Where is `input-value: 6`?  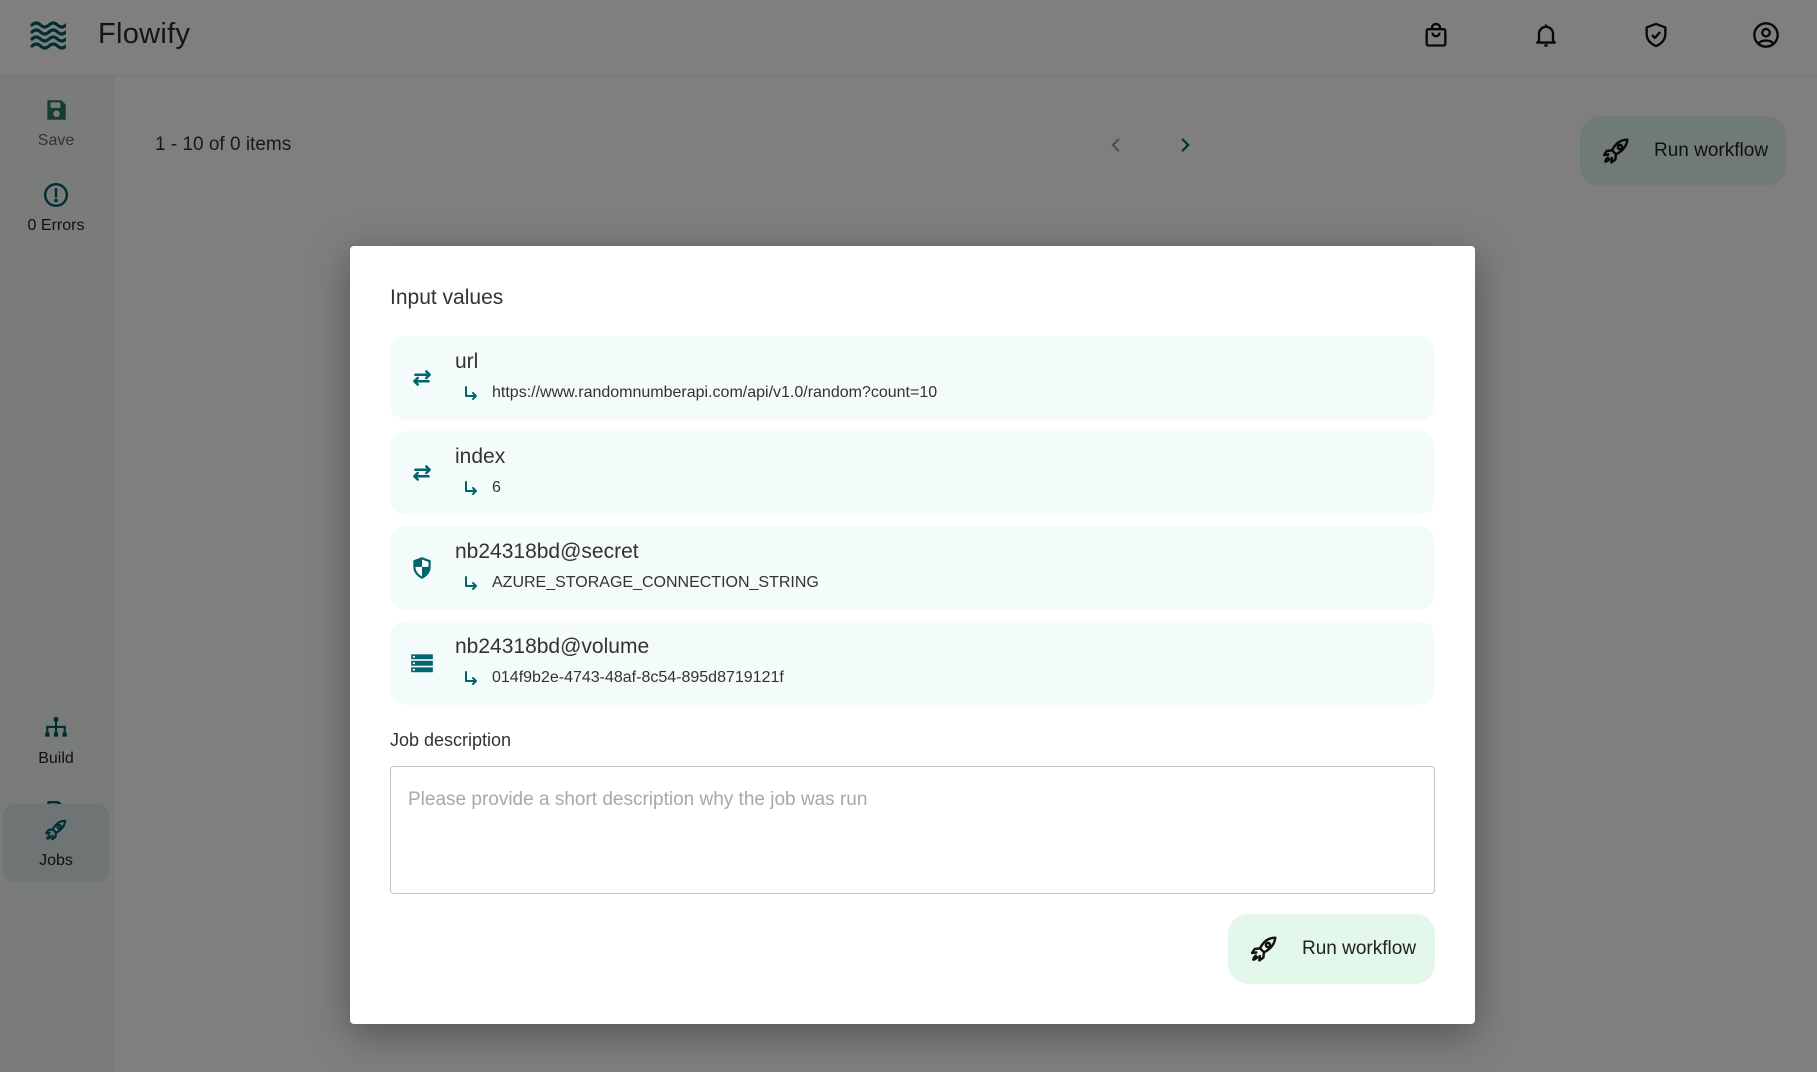
input-value: 6 is located at coordinates (496, 487).